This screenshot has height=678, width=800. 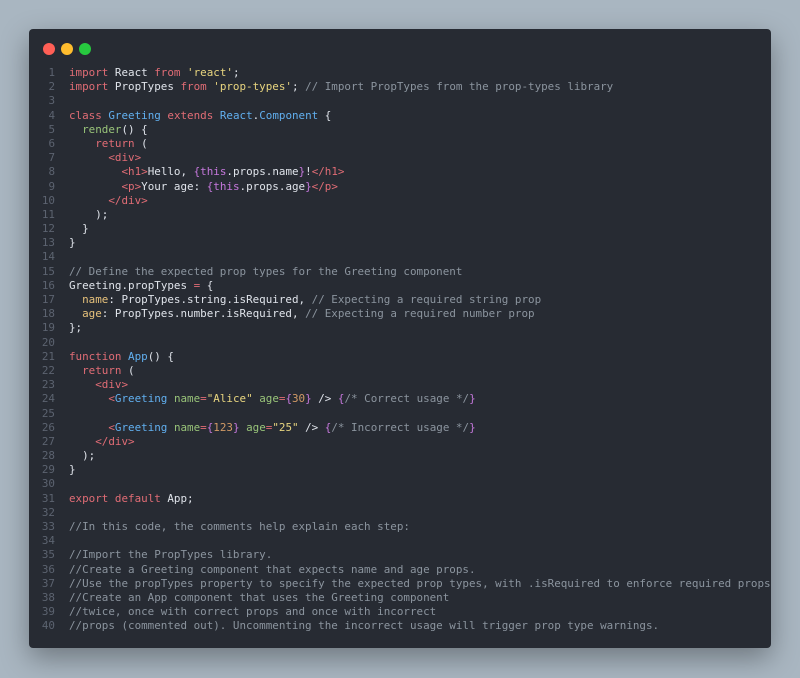 I want to click on code-line: 19};, so click(x=400, y=328).